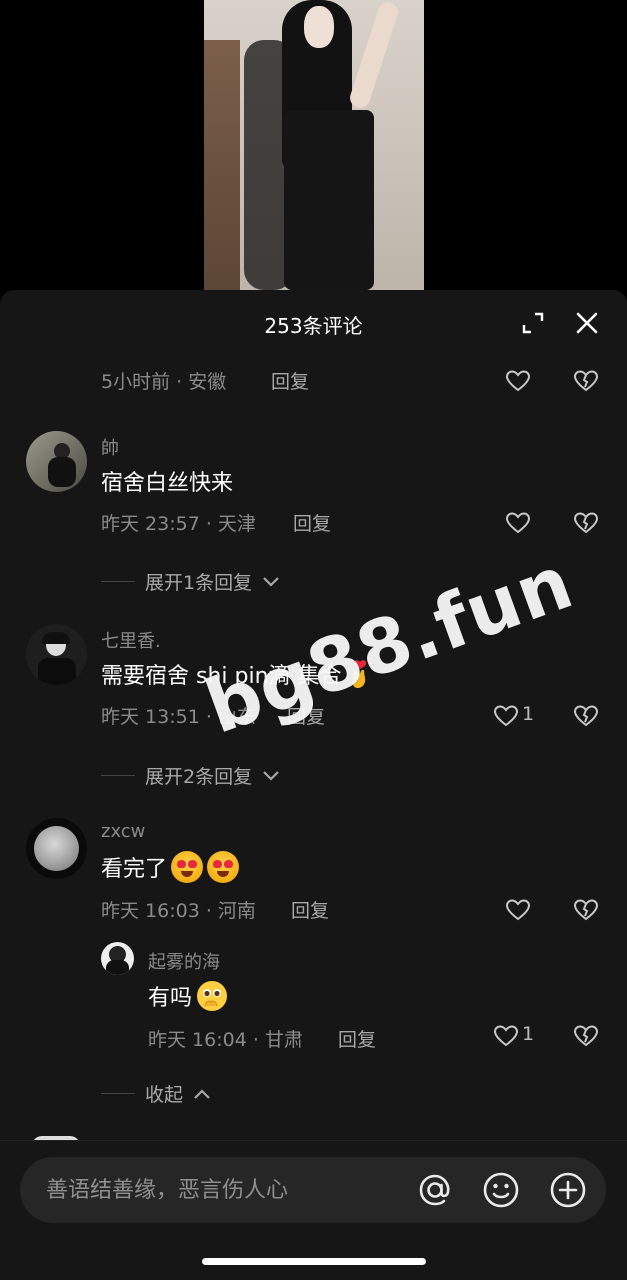 This screenshot has height=1280, width=627. Describe the element at coordinates (178, 717) in the screenshot. I see `comment-meta: 昨天 13:51 · 山东` at that location.